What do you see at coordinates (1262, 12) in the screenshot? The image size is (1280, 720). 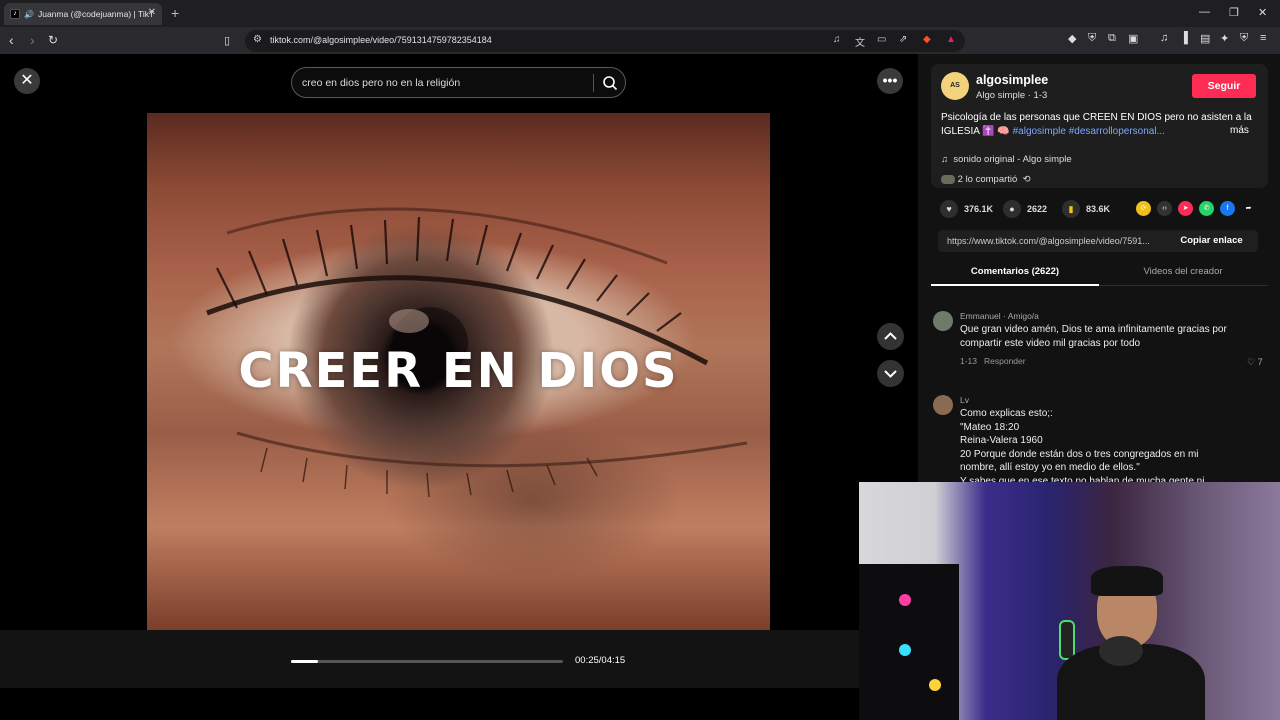 I see `close-window-icon: ✕` at bounding box center [1262, 12].